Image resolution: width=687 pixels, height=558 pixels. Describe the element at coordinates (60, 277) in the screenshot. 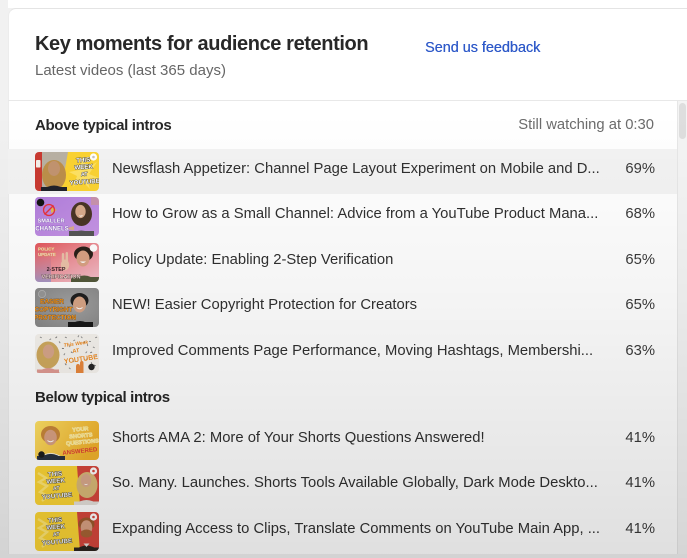

I see `svg-text: VERIFICATION` at that location.